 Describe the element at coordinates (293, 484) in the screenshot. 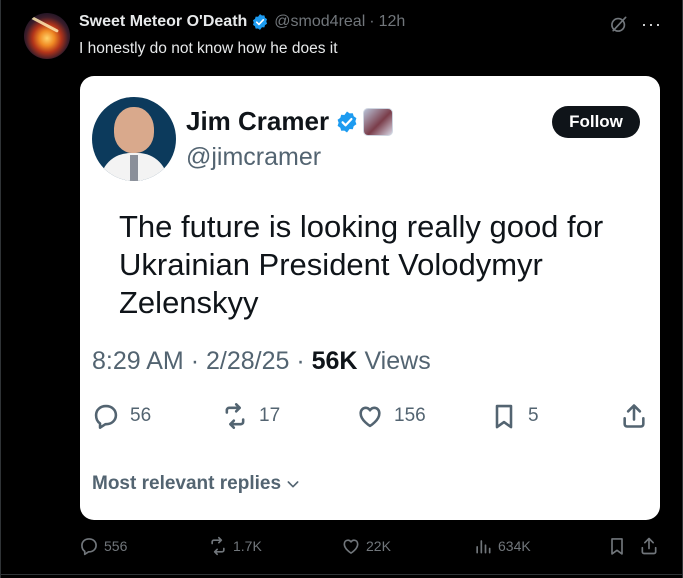

I see `chevron-down-icon` at that location.